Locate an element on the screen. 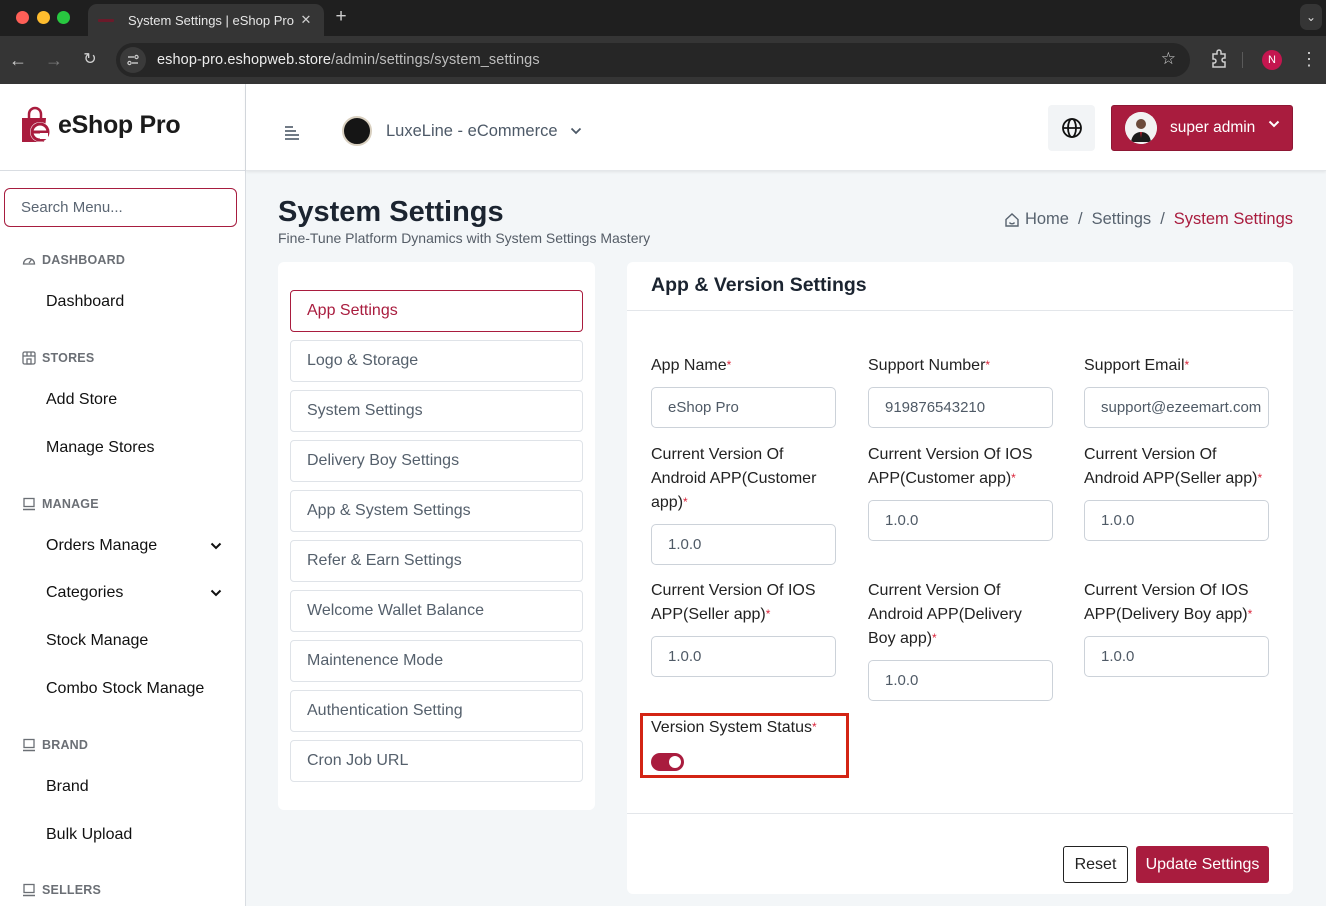 The width and height of the screenshot is (1326, 906). shop-bag-logo-icon is located at coordinates (36, 124).